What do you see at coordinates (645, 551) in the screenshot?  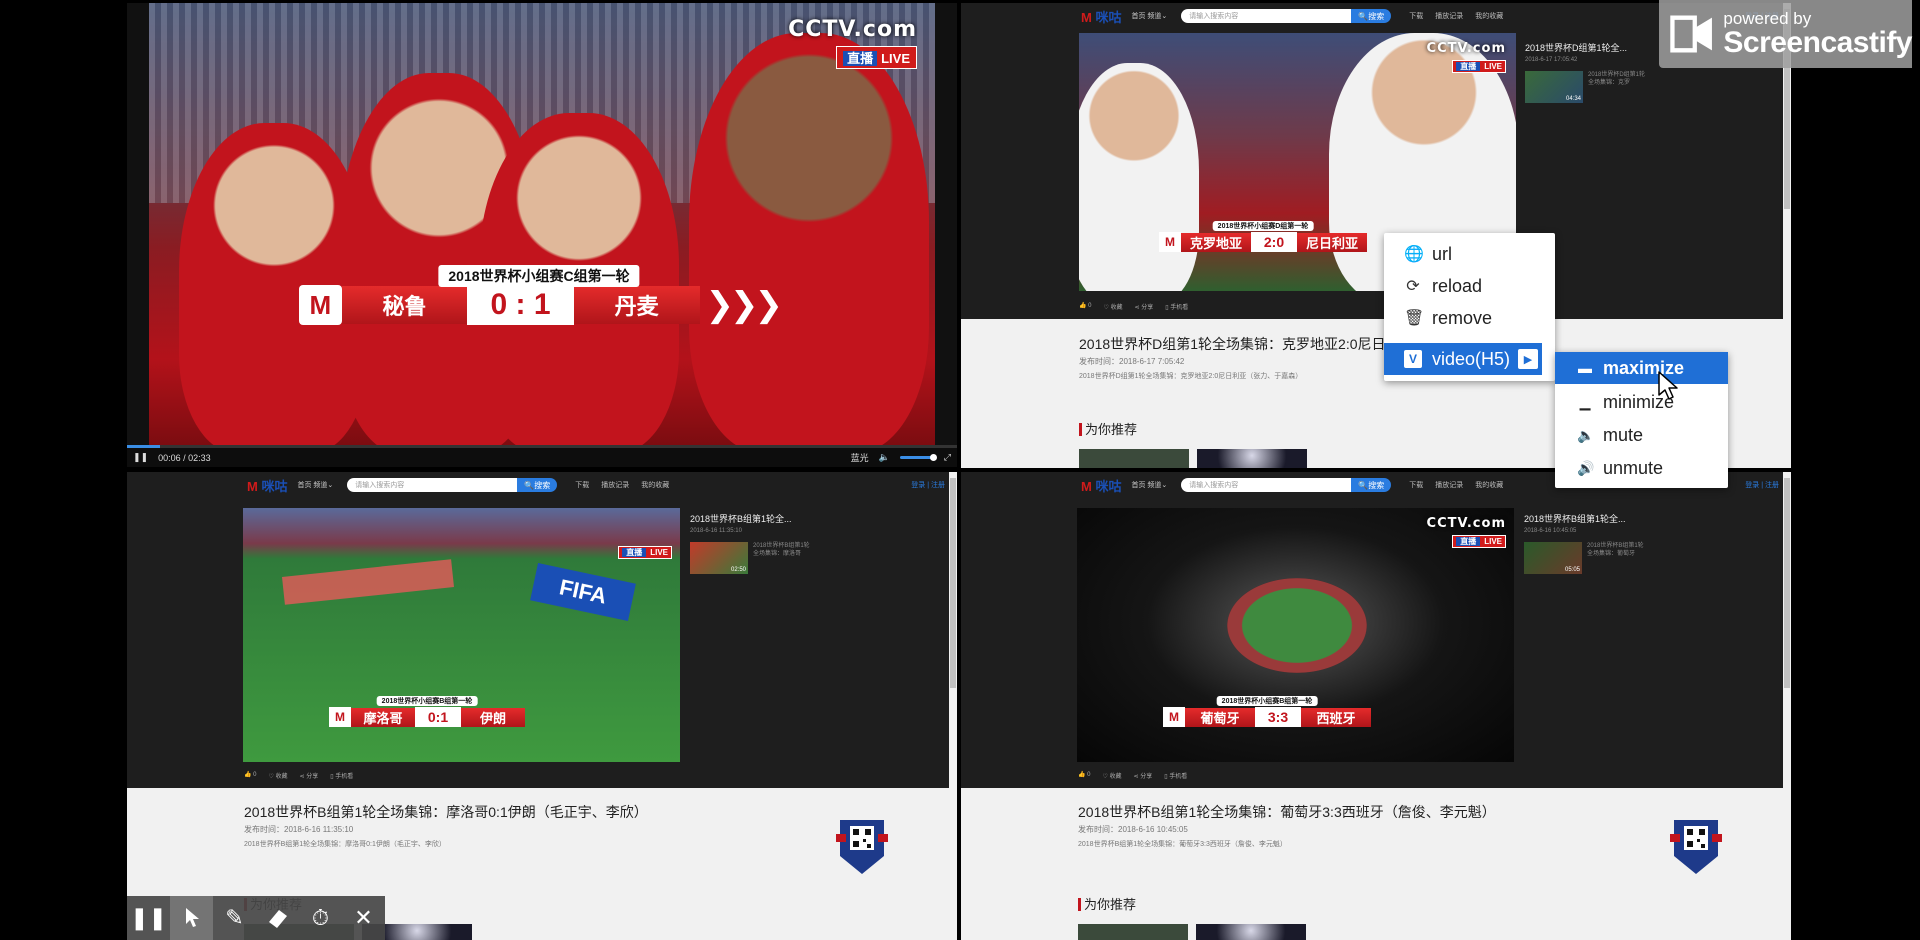 I see `channel-watermark: 直播 LIVE` at bounding box center [645, 551].